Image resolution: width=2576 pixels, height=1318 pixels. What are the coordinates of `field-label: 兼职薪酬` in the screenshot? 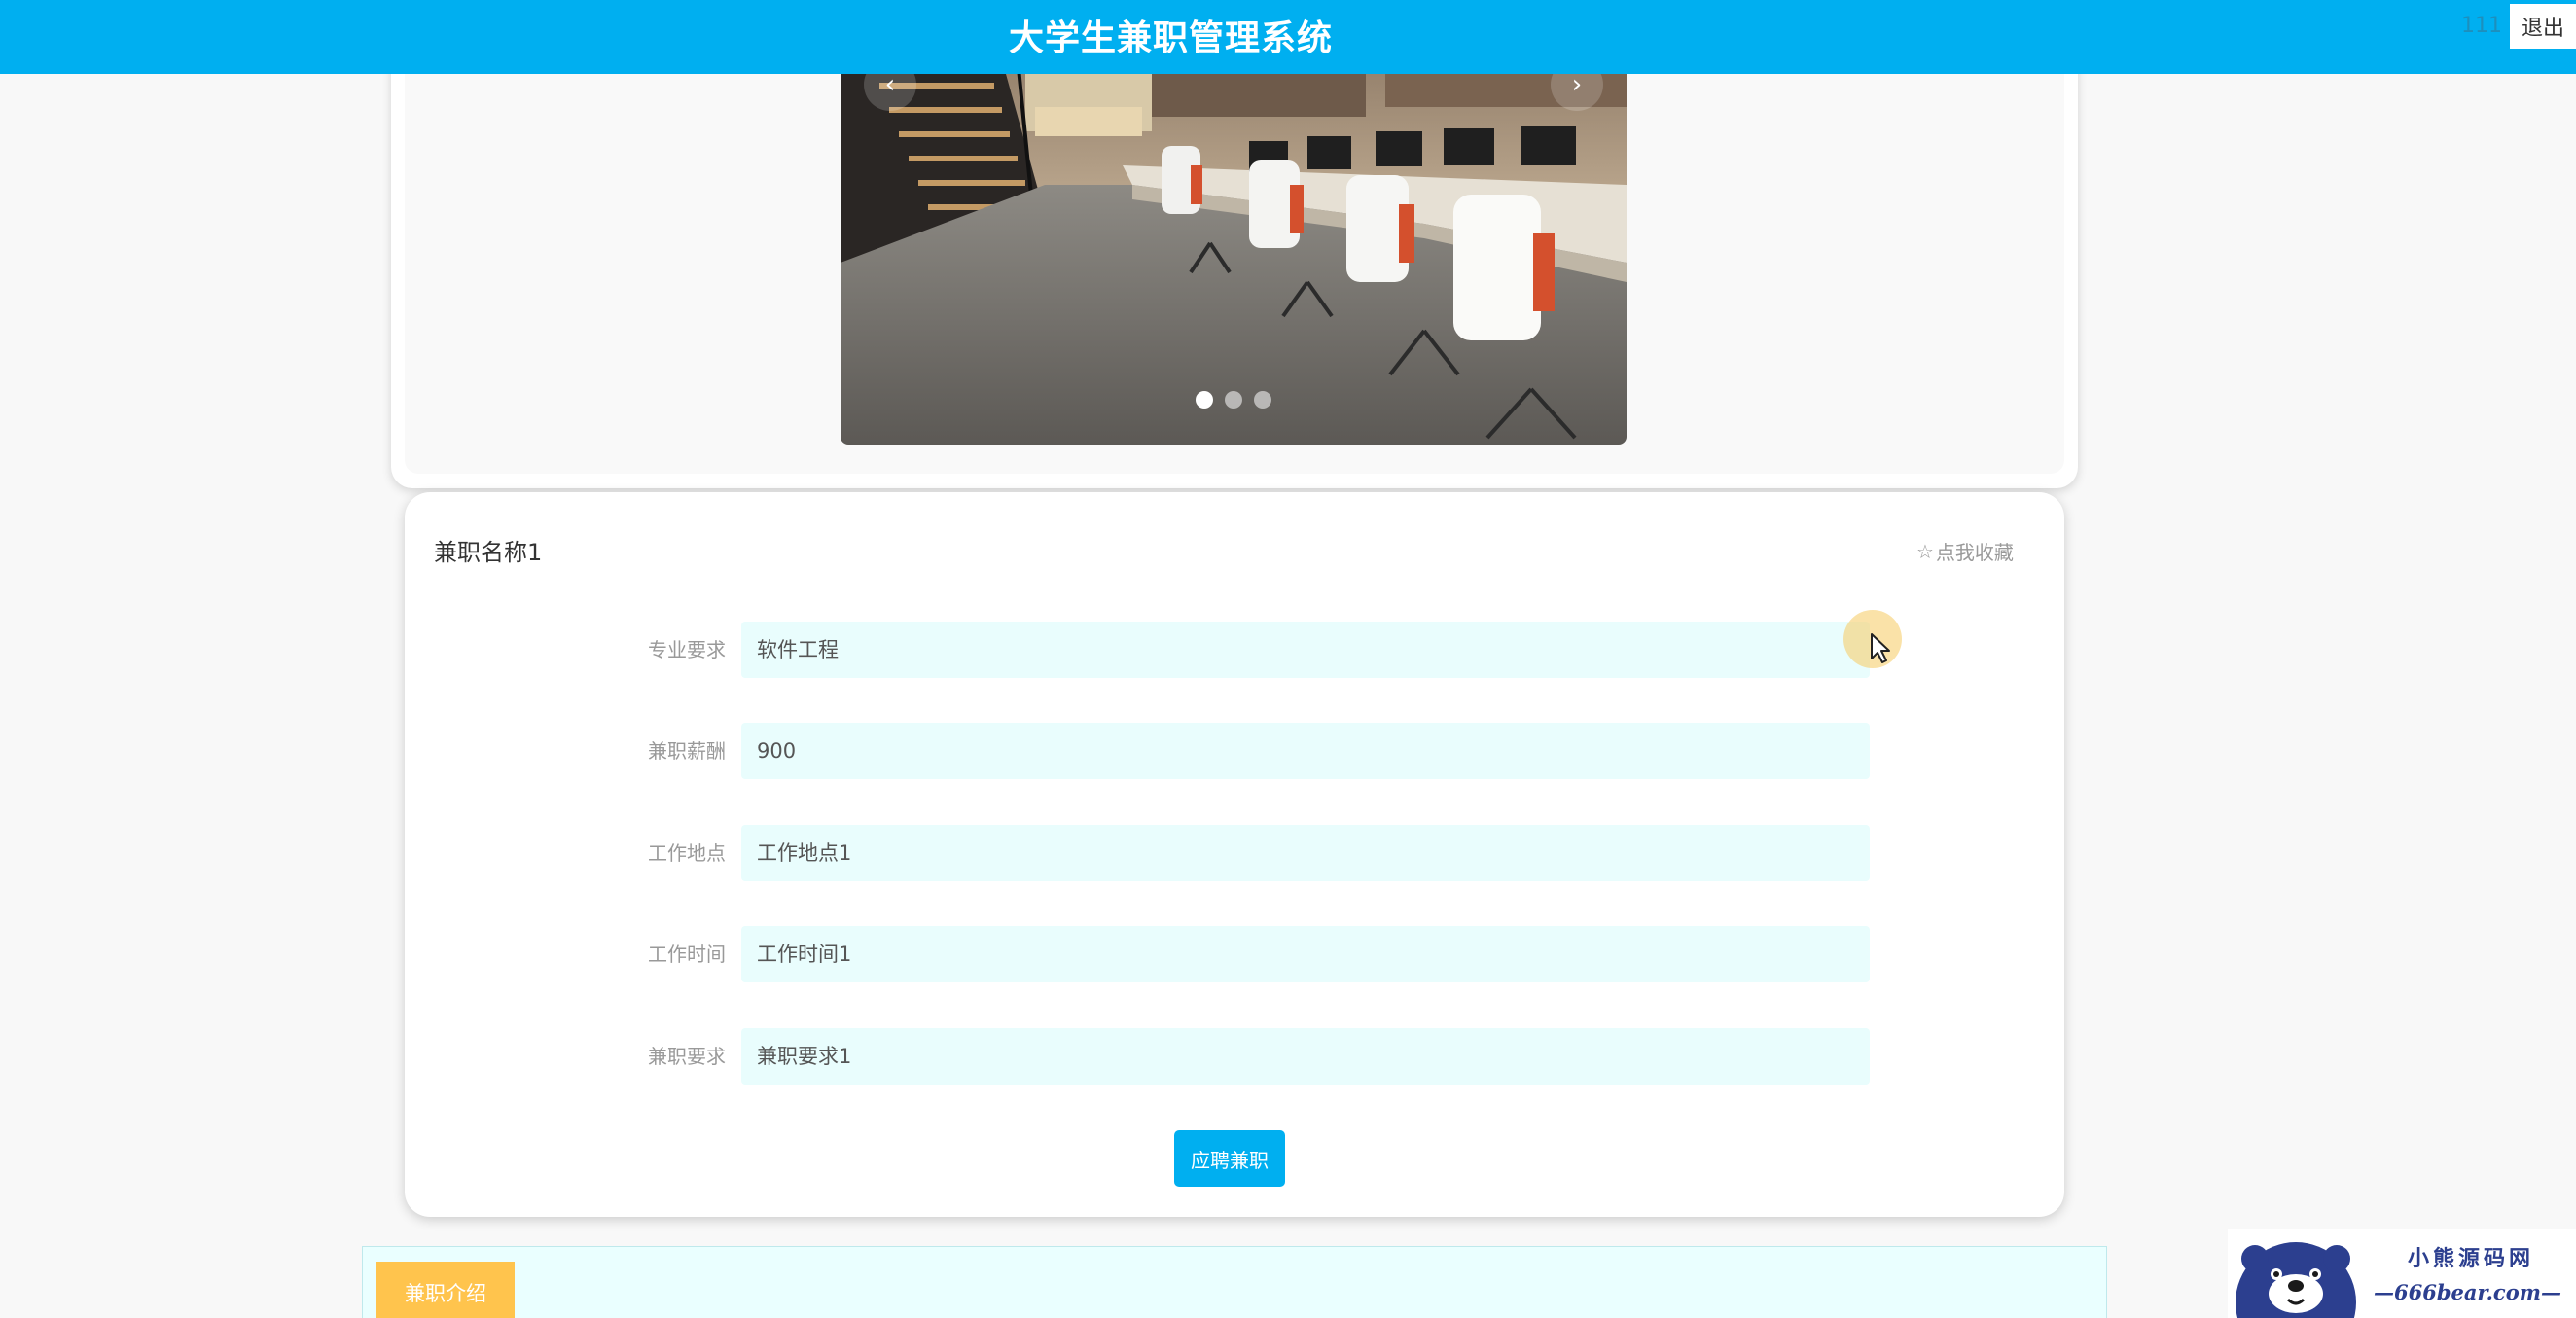 It's located at (687, 751).